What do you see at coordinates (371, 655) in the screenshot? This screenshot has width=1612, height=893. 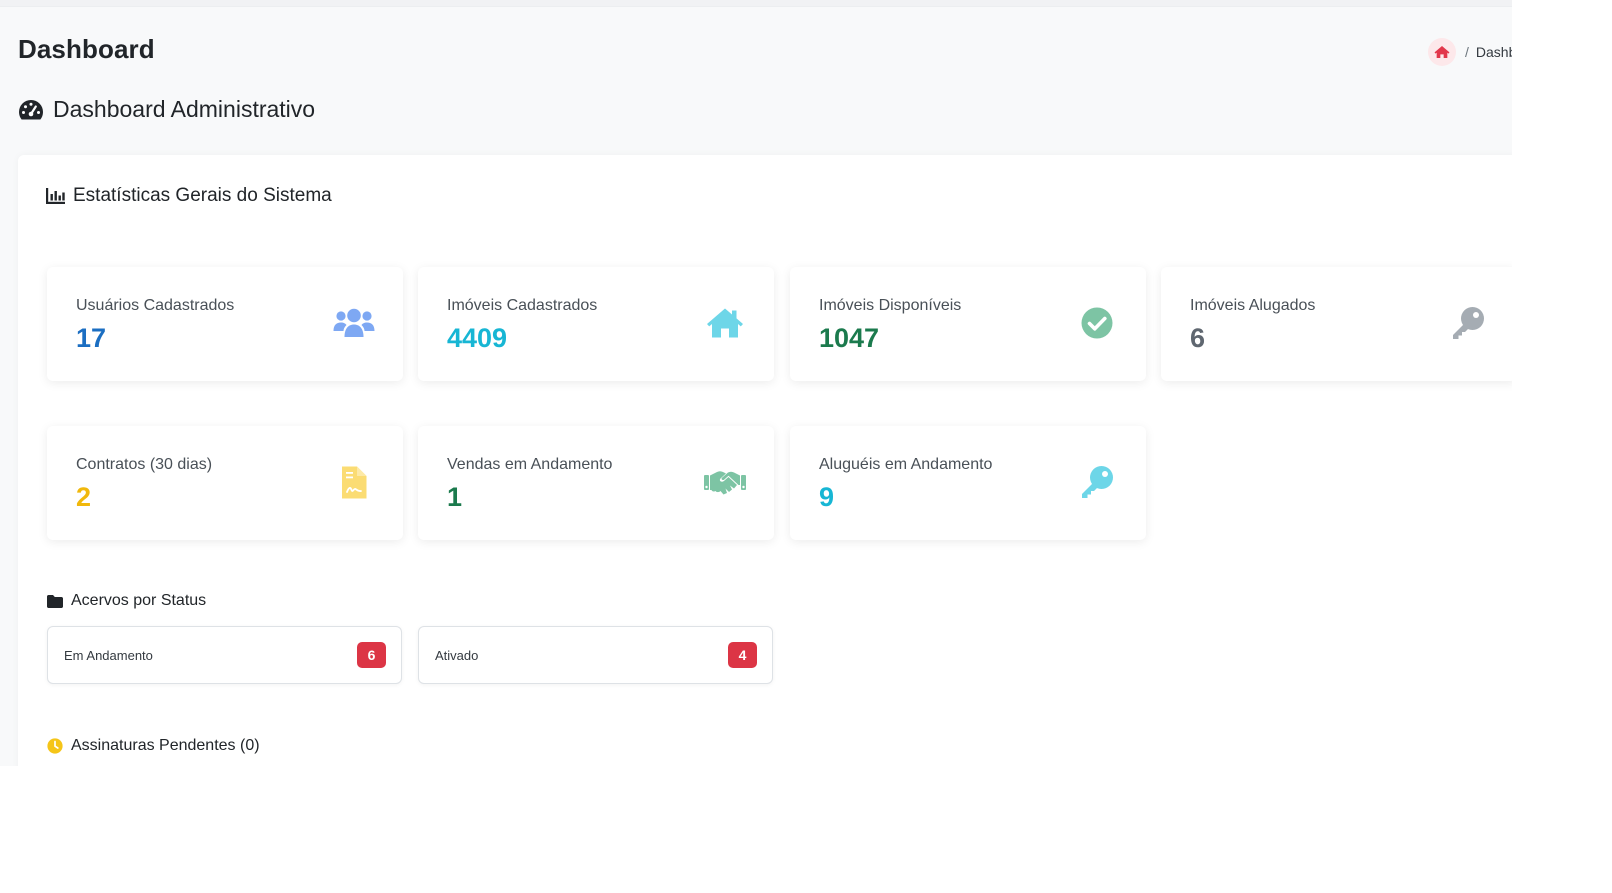 I see `status-count-badge: 6` at bounding box center [371, 655].